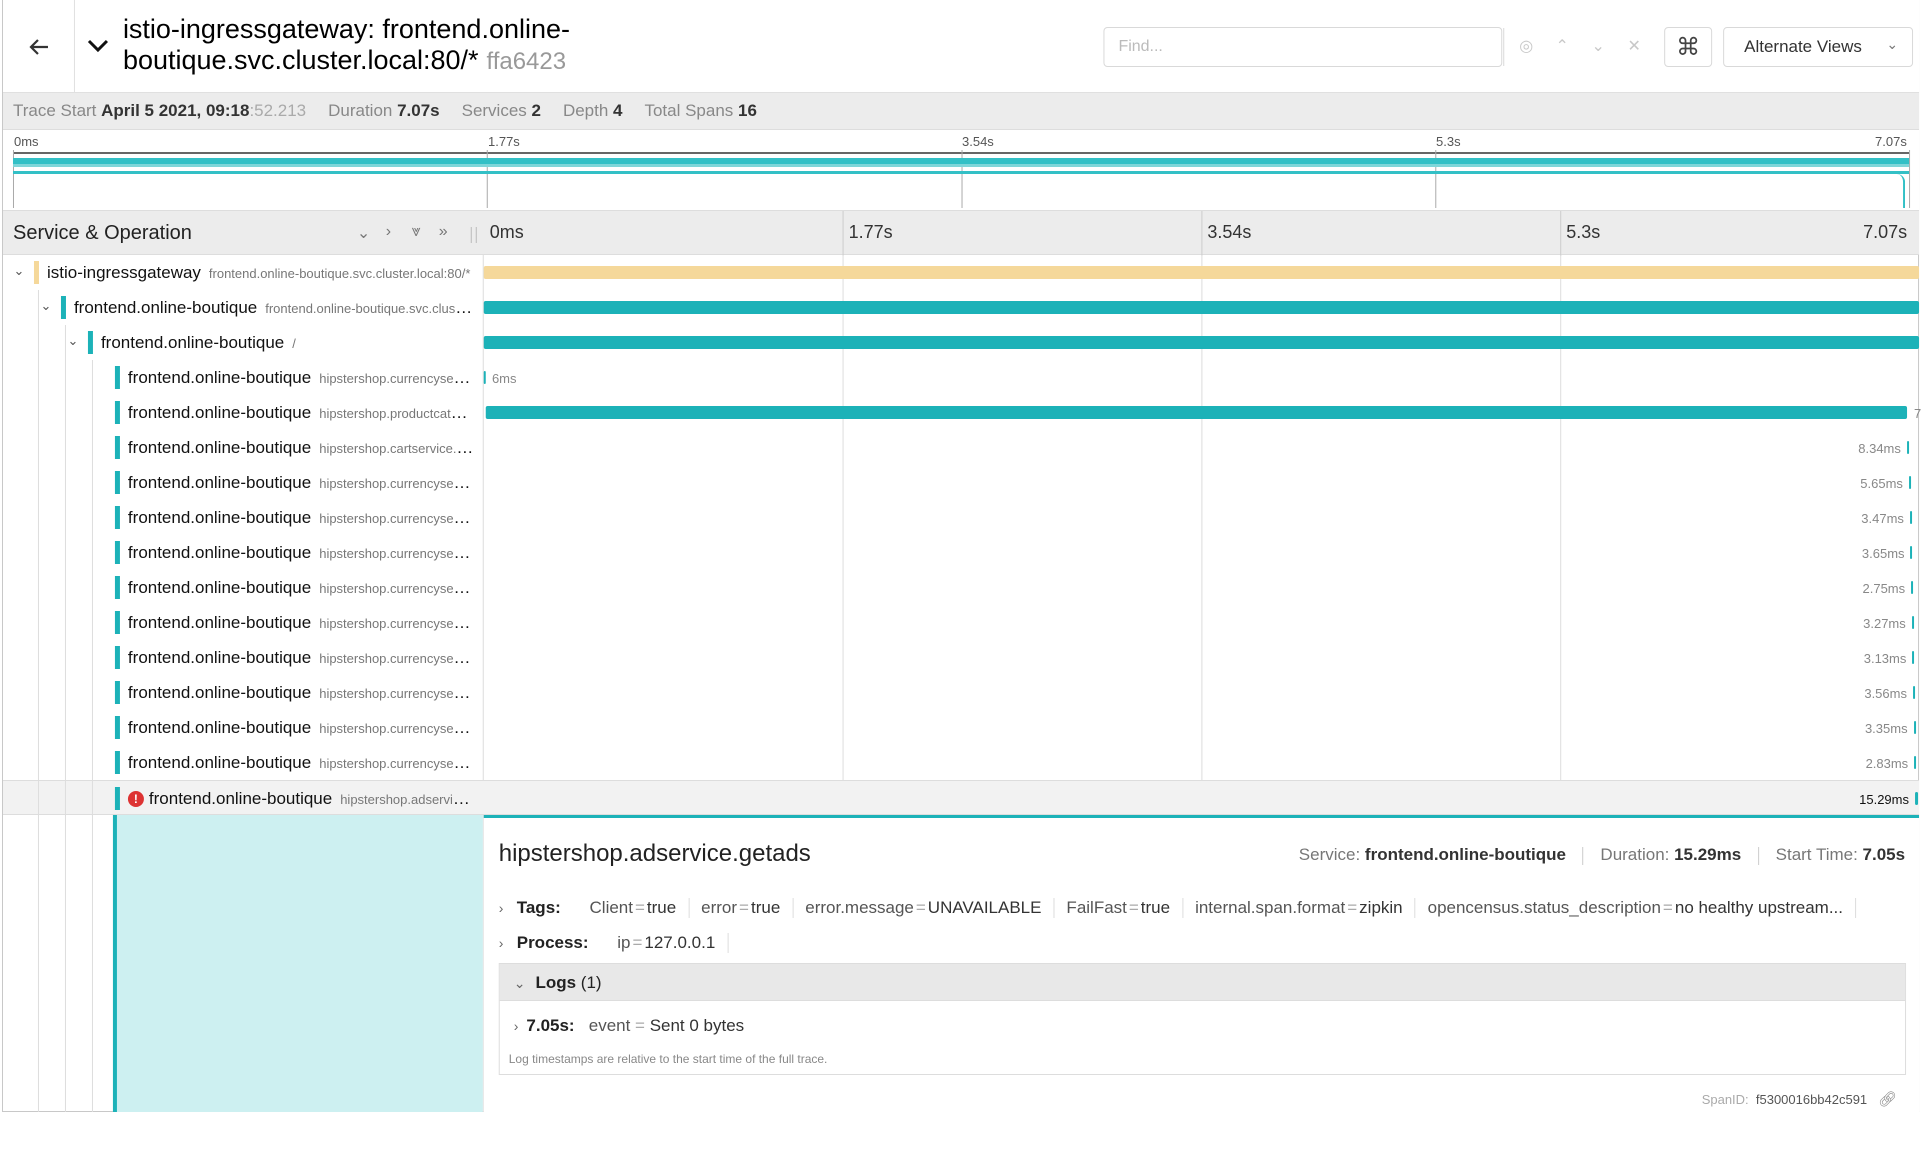 The height and width of the screenshot is (1169, 1922). What do you see at coordinates (1562, 47) in the screenshot?
I see `chevron-up-icon: ⌃` at bounding box center [1562, 47].